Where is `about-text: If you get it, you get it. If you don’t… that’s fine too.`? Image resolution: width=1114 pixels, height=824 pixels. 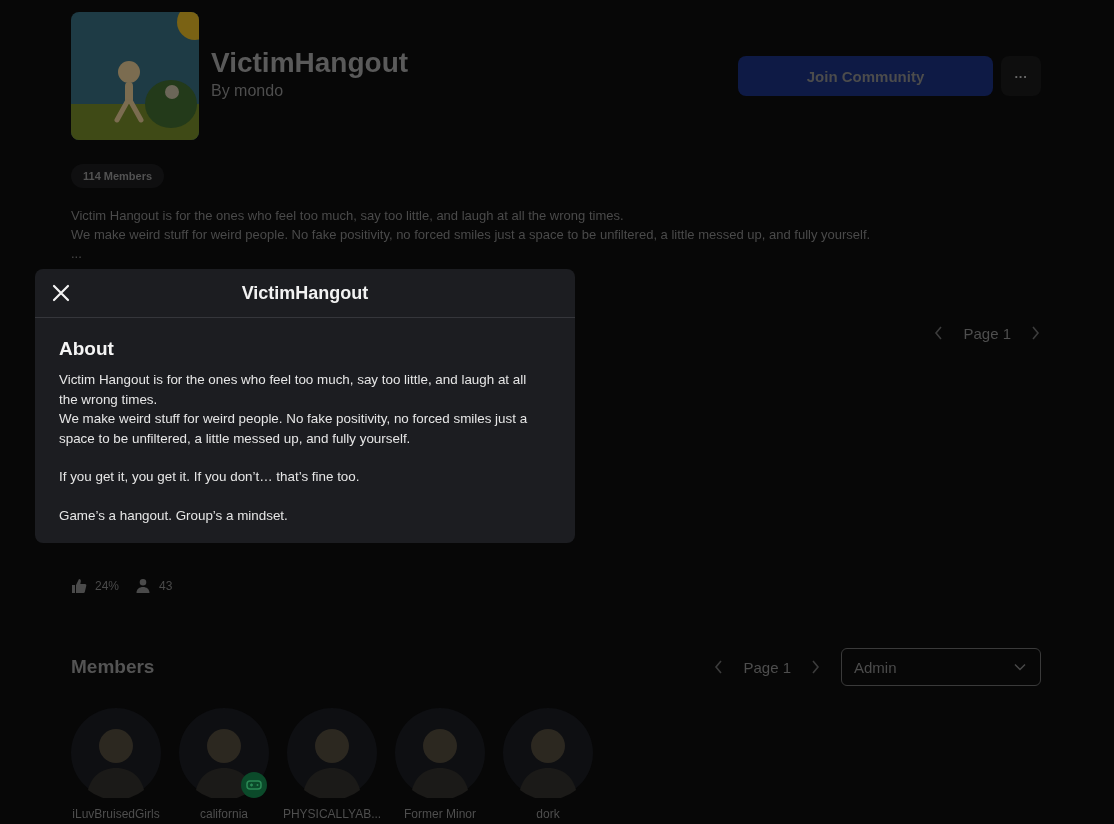
about-text: If you get it, you get it. If you don’t… that’s fine too. is located at coordinates (210, 477).